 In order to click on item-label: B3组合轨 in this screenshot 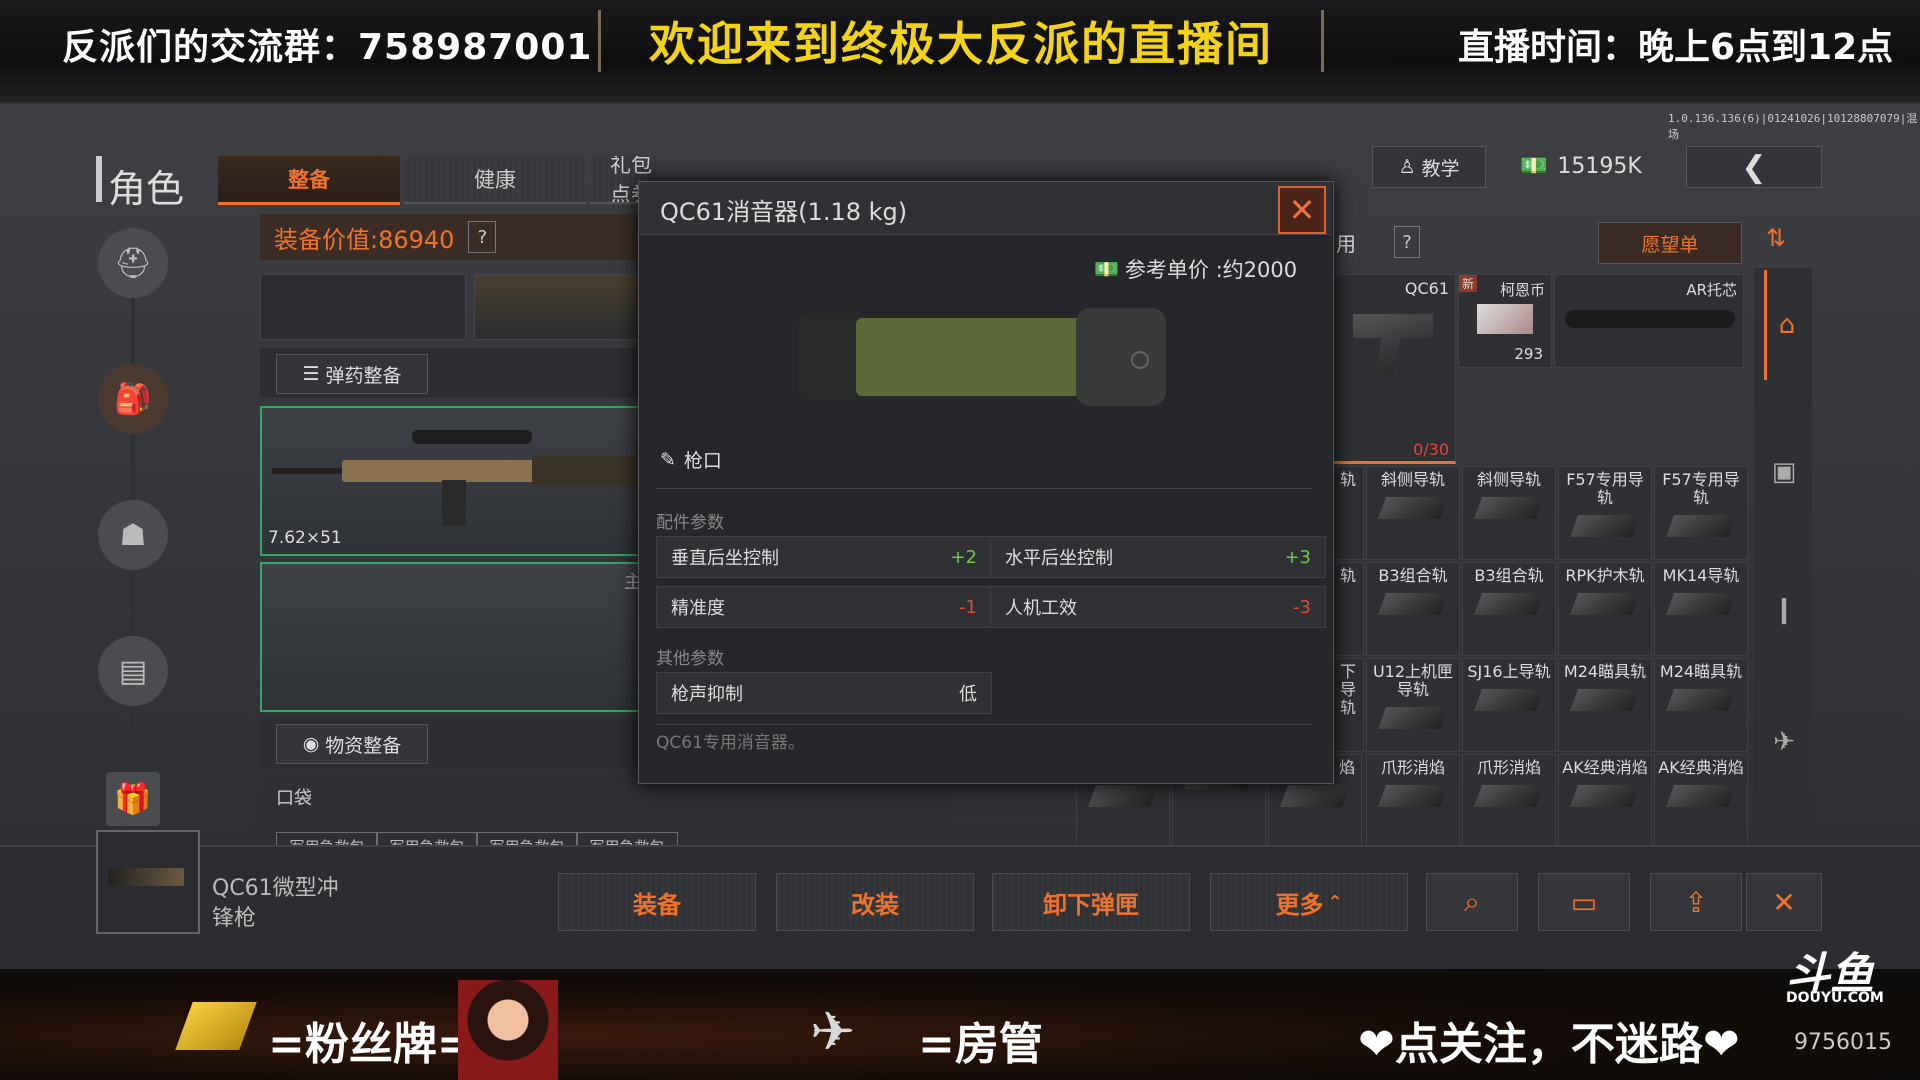, I will do `click(1509, 575)`.